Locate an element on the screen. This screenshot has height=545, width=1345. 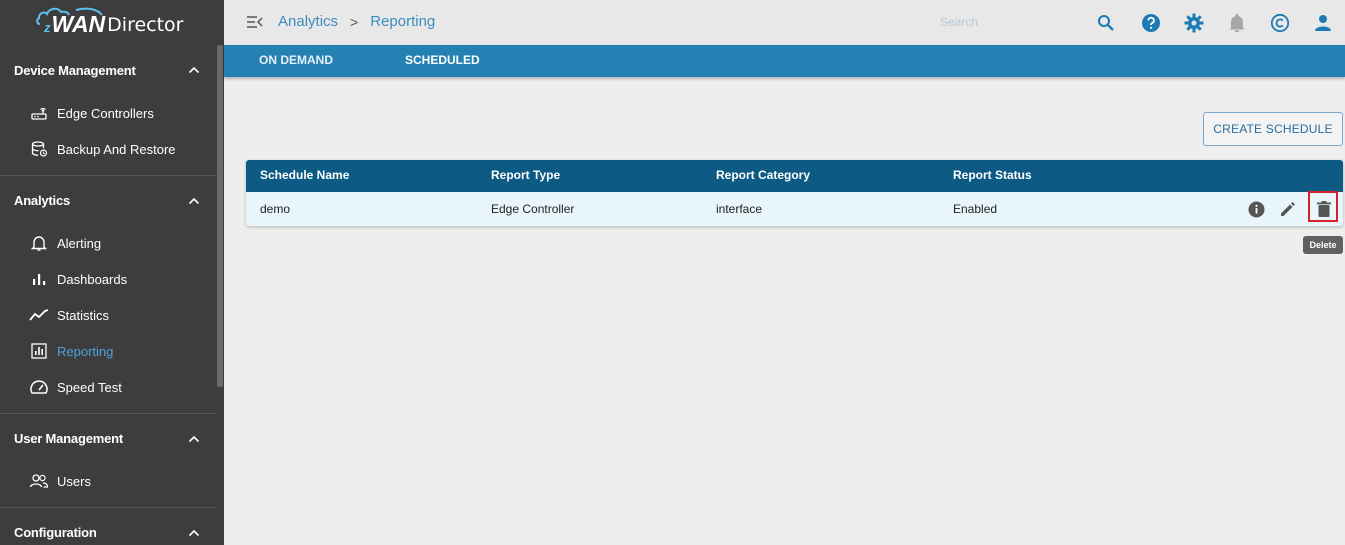
bell-icon is located at coordinates (39, 243).